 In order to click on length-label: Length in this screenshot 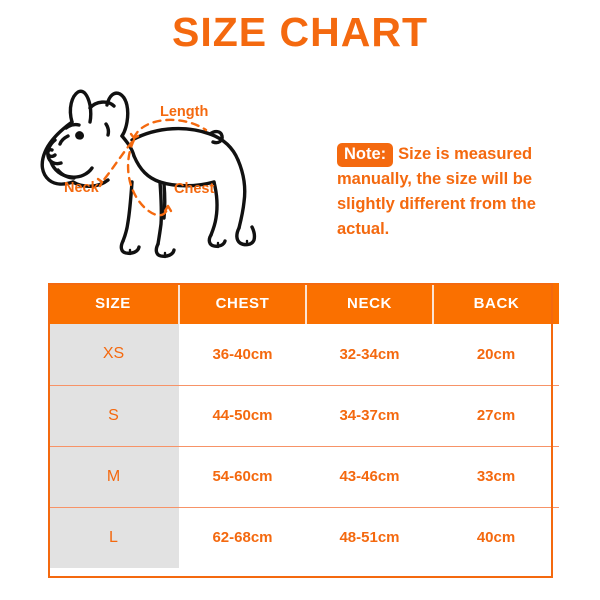, I will do `click(184, 112)`.